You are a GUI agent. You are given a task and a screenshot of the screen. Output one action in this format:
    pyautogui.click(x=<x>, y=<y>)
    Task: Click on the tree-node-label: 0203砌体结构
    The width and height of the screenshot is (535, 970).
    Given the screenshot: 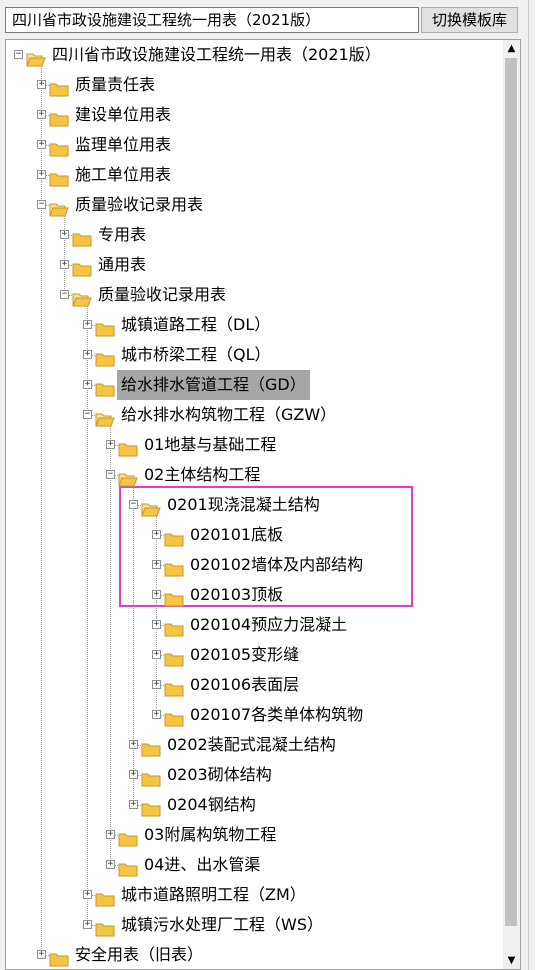 What is the action you would take?
    pyautogui.click(x=219, y=774)
    